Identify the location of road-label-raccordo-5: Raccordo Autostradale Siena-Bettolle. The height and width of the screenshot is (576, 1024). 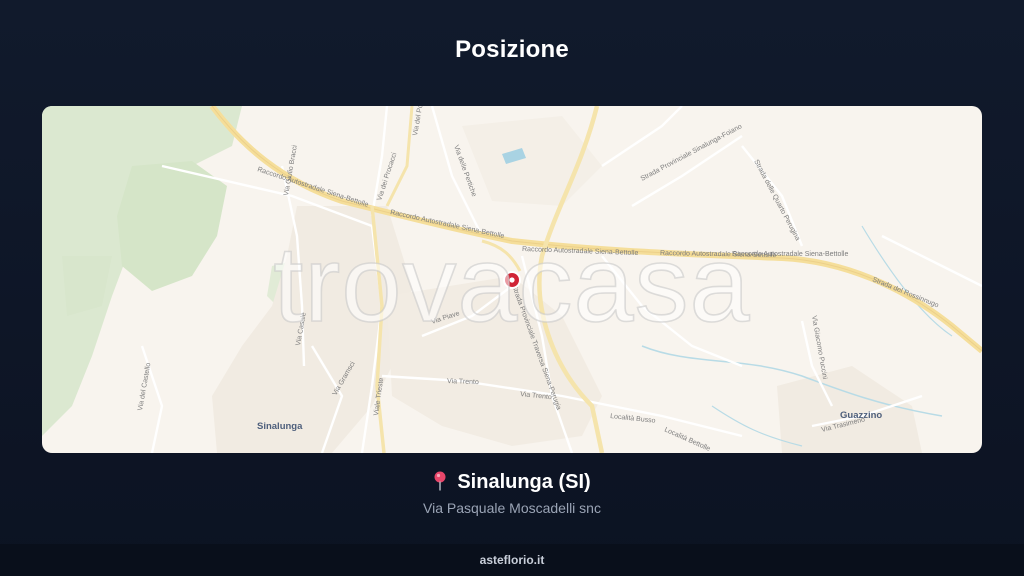
(790, 254).